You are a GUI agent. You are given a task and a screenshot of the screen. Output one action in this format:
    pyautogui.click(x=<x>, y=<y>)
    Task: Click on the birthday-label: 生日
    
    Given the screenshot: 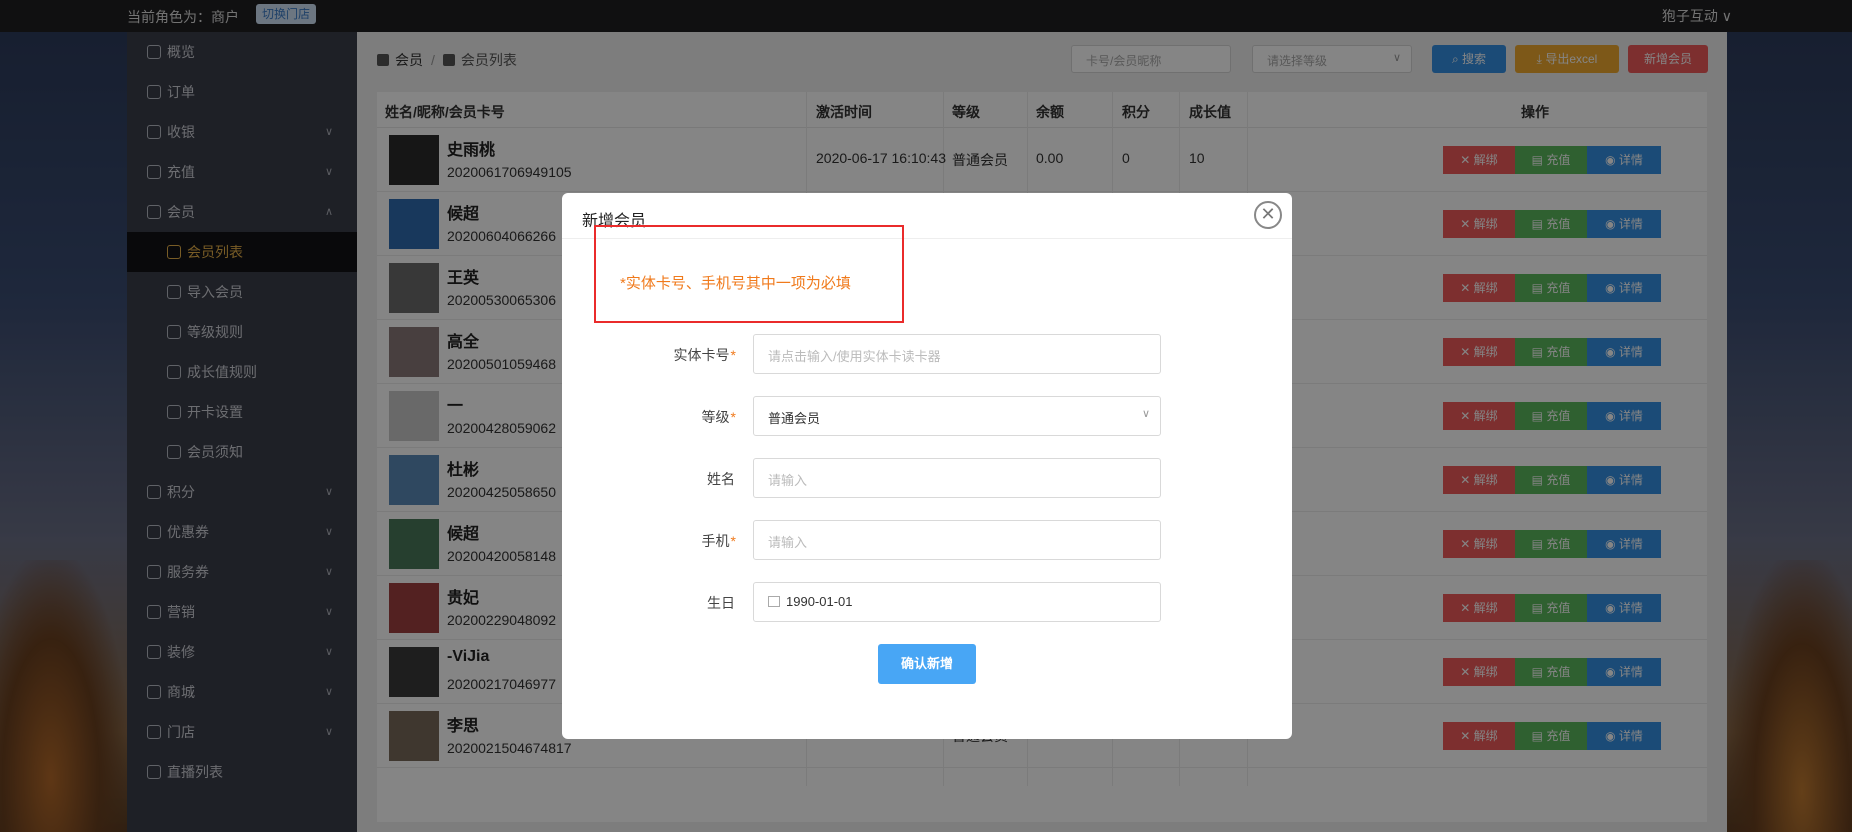 What is the action you would take?
    pyautogui.click(x=721, y=603)
    